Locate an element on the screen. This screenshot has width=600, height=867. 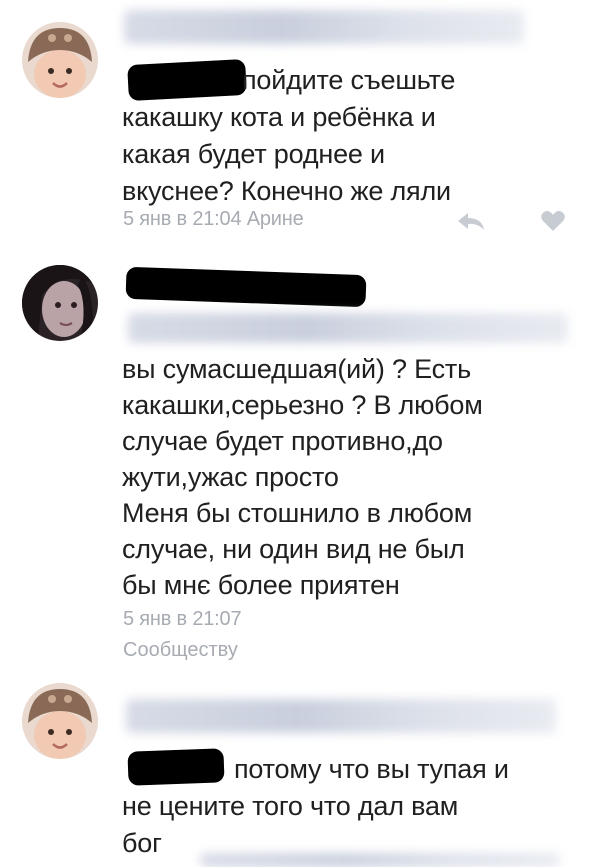
reply-header-blurred is located at coordinates (348, 328).